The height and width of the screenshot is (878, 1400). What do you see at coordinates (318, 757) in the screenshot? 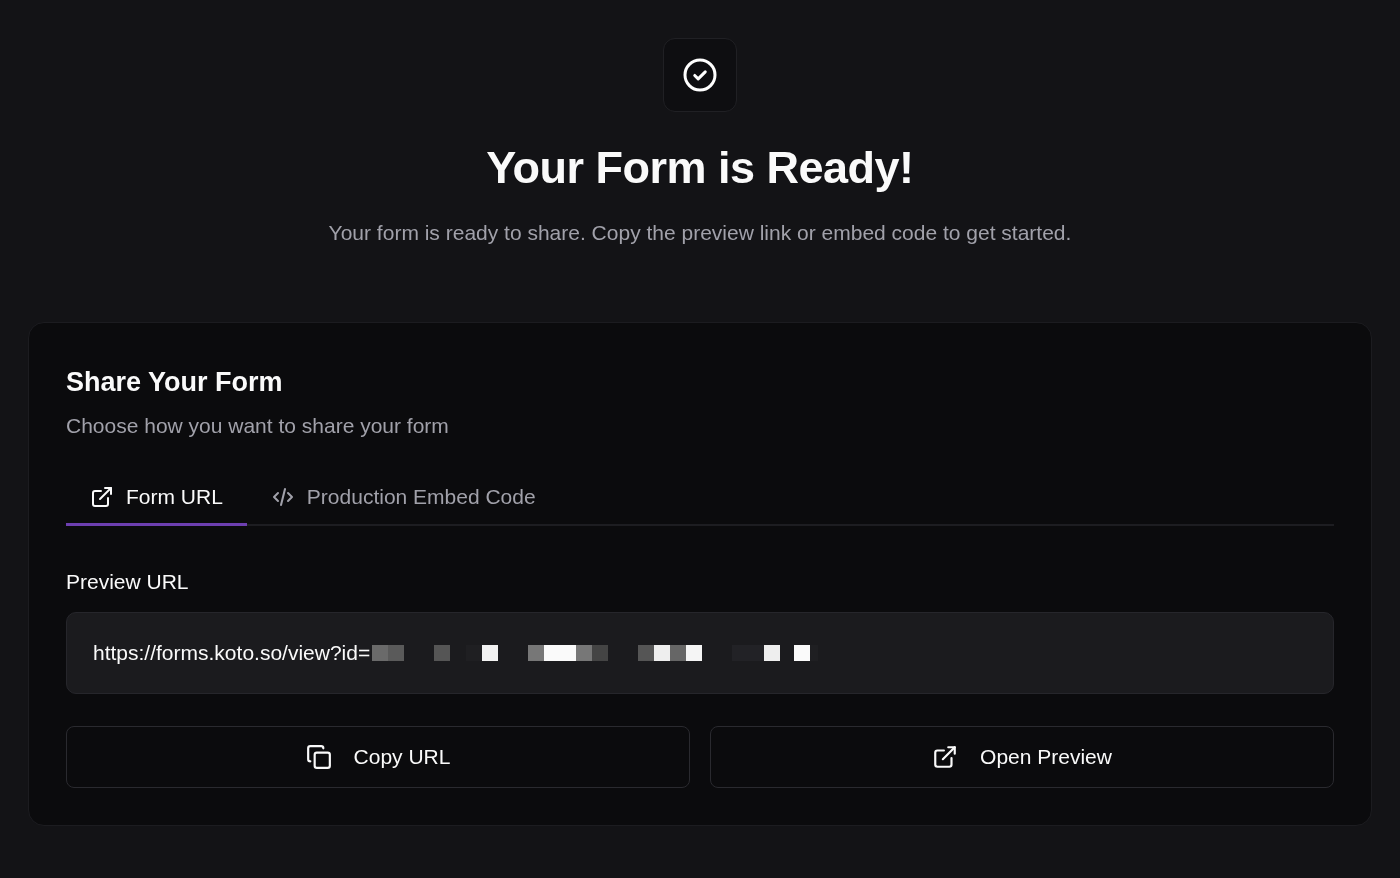
I see `copy-icon` at bounding box center [318, 757].